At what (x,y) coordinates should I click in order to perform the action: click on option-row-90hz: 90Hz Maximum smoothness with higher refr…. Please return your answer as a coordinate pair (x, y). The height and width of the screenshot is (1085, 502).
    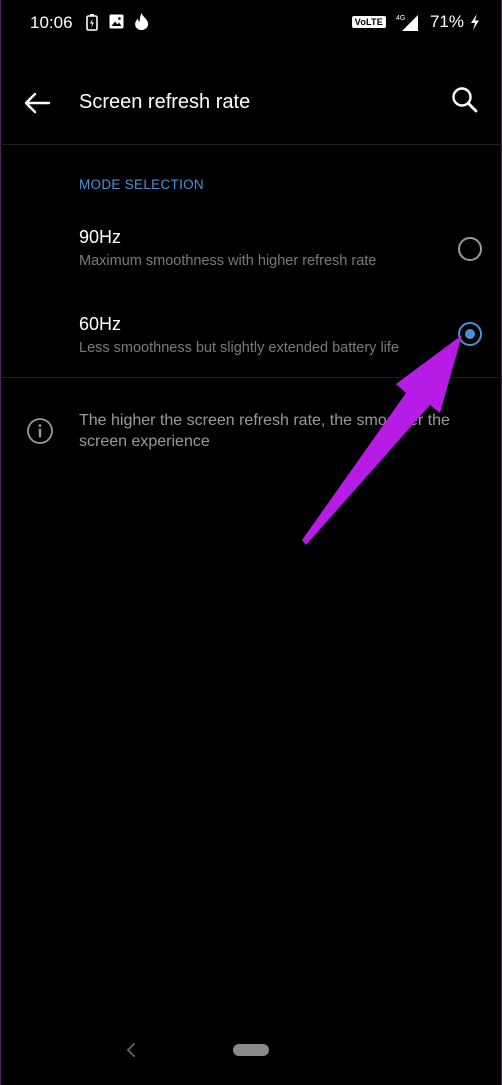
    Looking at the image, I should click on (251, 252).